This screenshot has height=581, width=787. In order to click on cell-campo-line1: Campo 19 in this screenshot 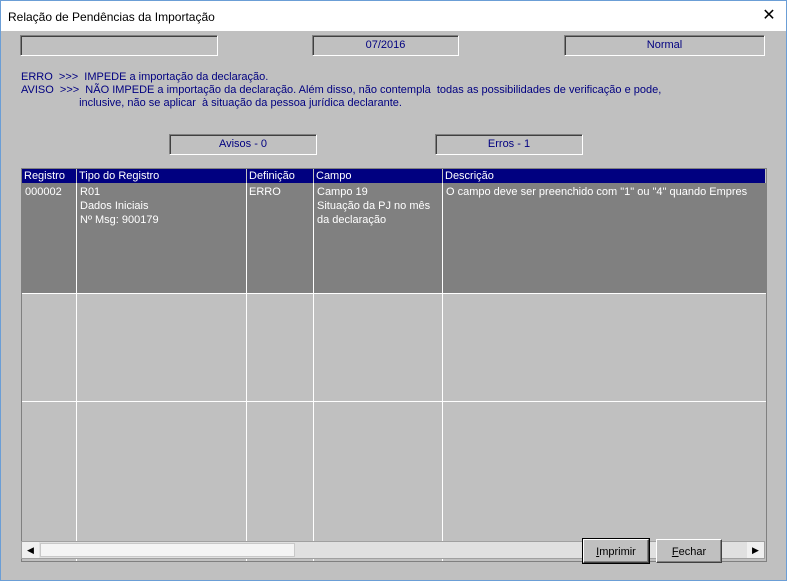, I will do `click(342, 192)`.